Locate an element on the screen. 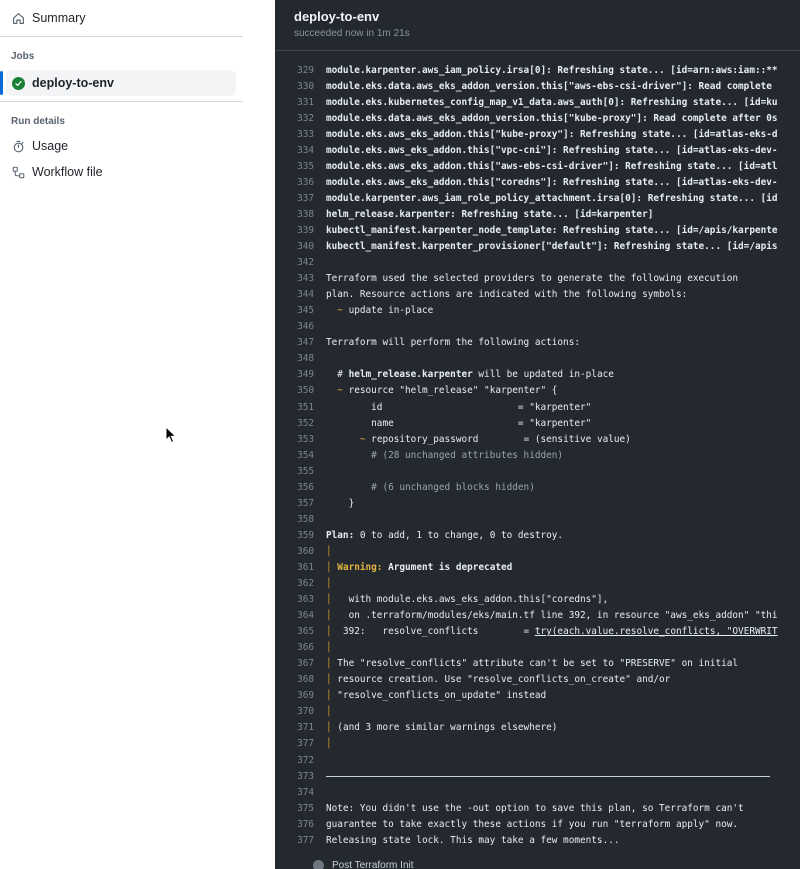 The image size is (800, 869). sidebar-item-label: Usage is located at coordinates (50, 146).